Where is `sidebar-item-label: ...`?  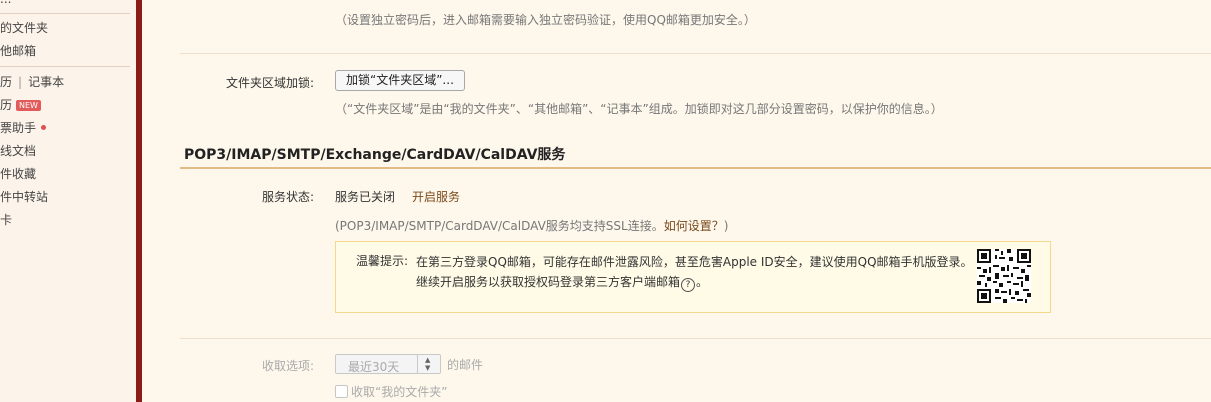
sidebar-item-label: ... is located at coordinates (5, 3).